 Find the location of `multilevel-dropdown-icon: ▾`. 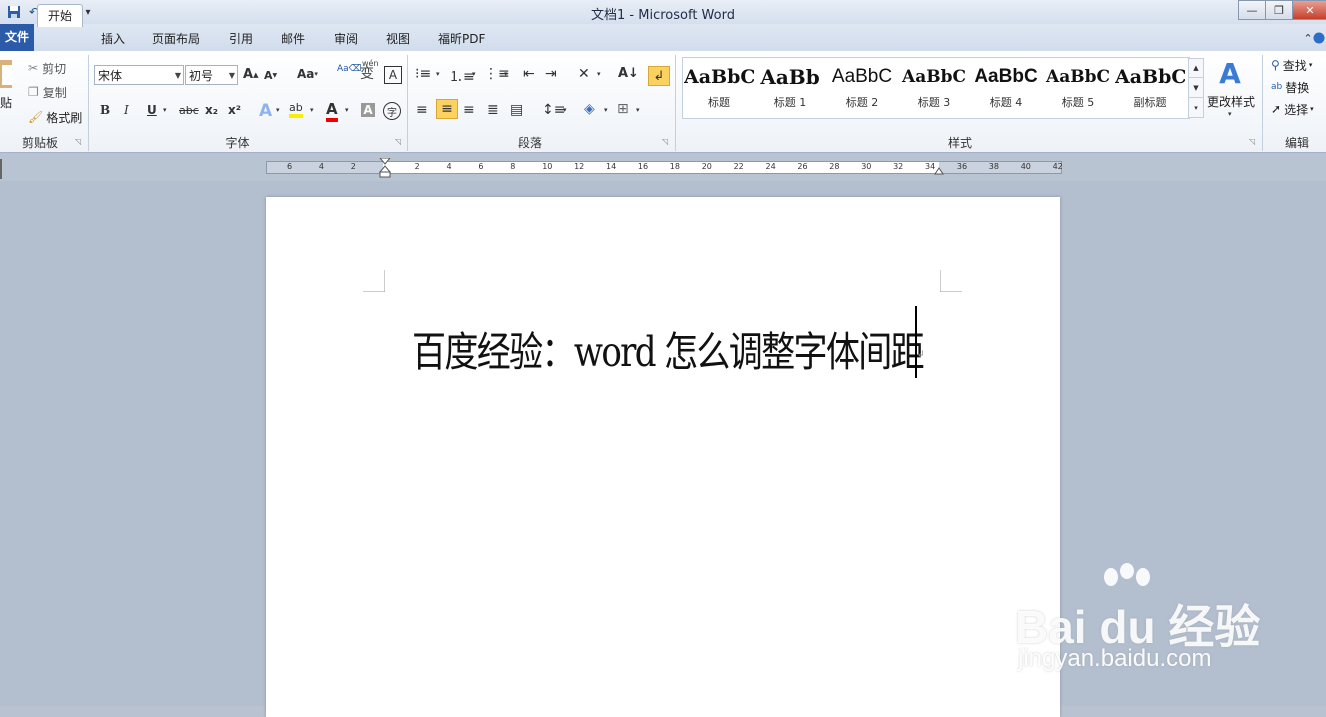

multilevel-dropdown-icon: ▾ is located at coordinates (506, 74).